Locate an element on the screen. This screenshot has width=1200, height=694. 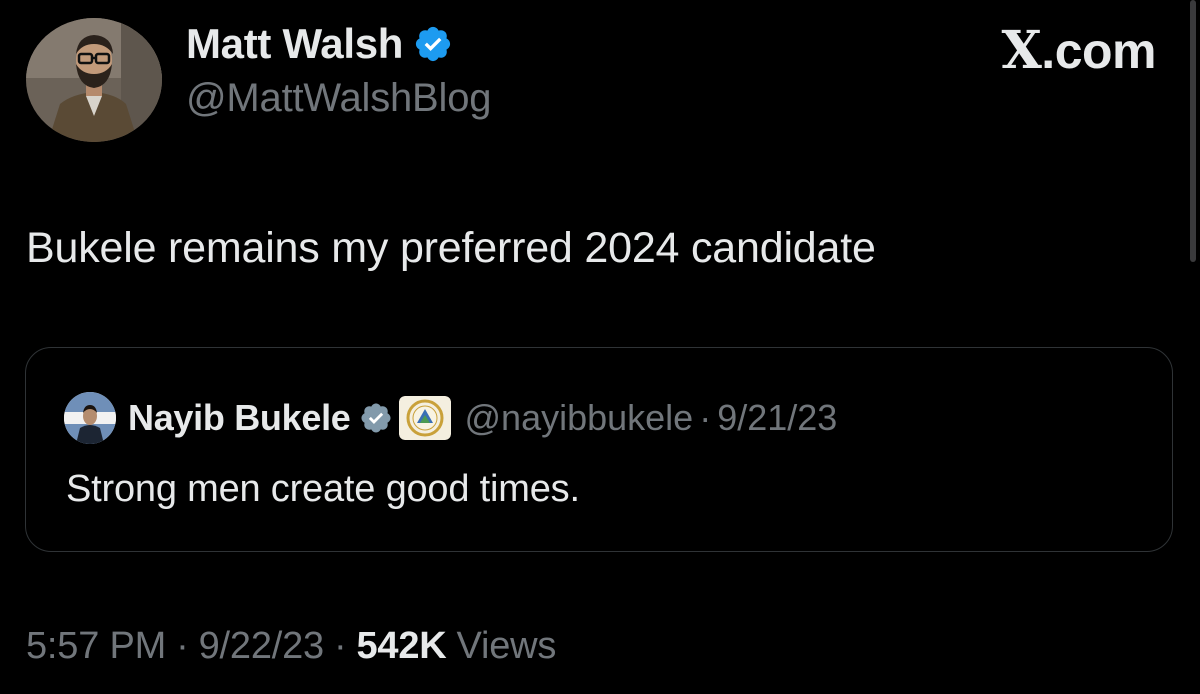
scrollbar is located at coordinates (1193, 131).